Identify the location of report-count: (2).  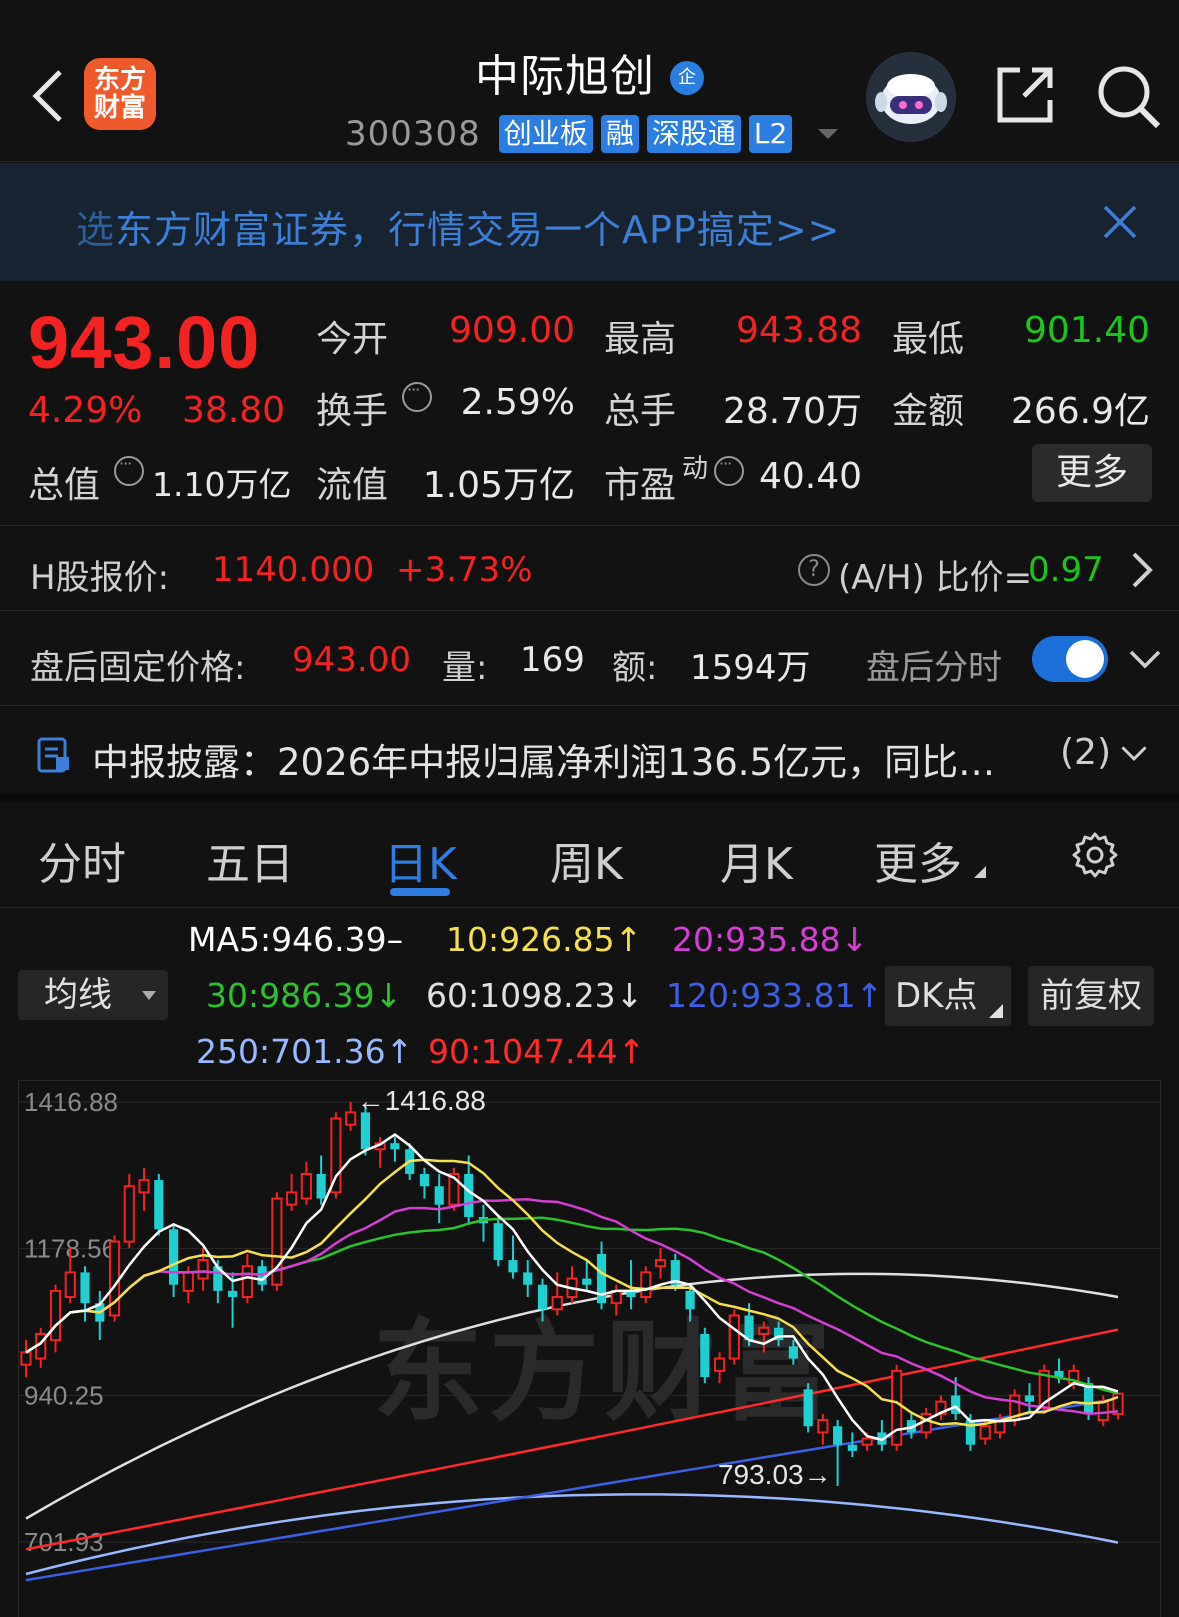
(1085, 752).